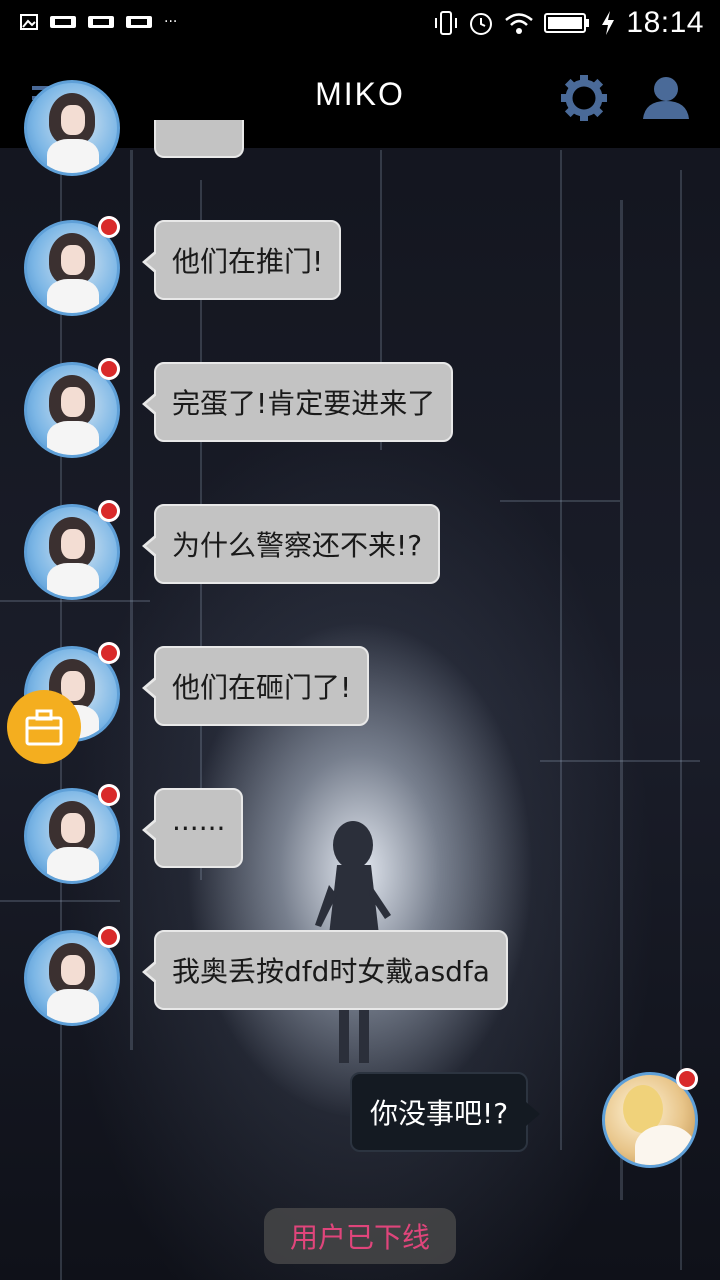  I want to click on status-right-icons: 18:14, so click(569, 23).